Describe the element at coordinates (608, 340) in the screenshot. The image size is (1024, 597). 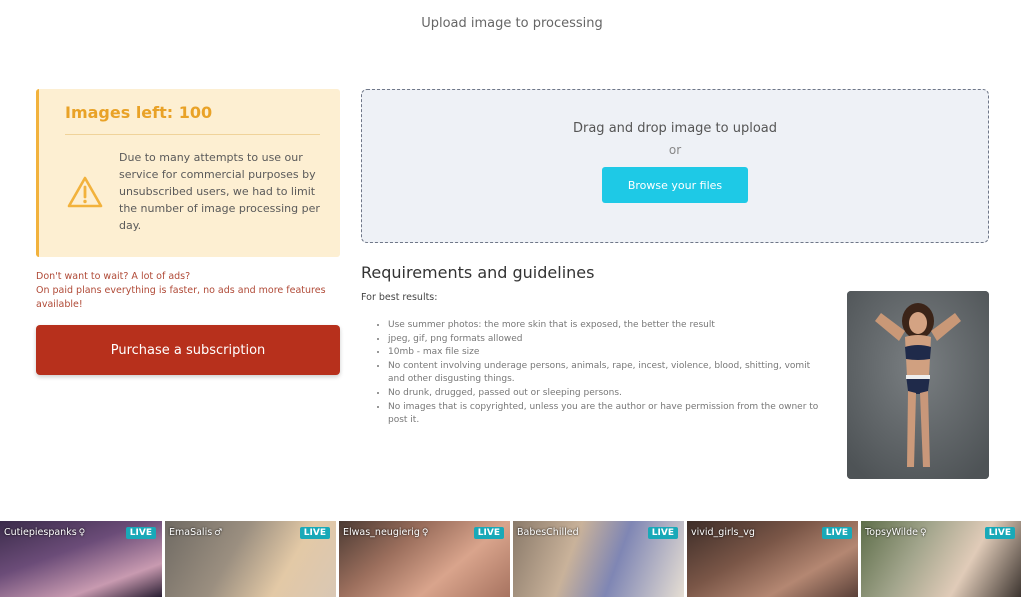
I see `requirement-item: jpeg, gif, png formats allowed` at that location.